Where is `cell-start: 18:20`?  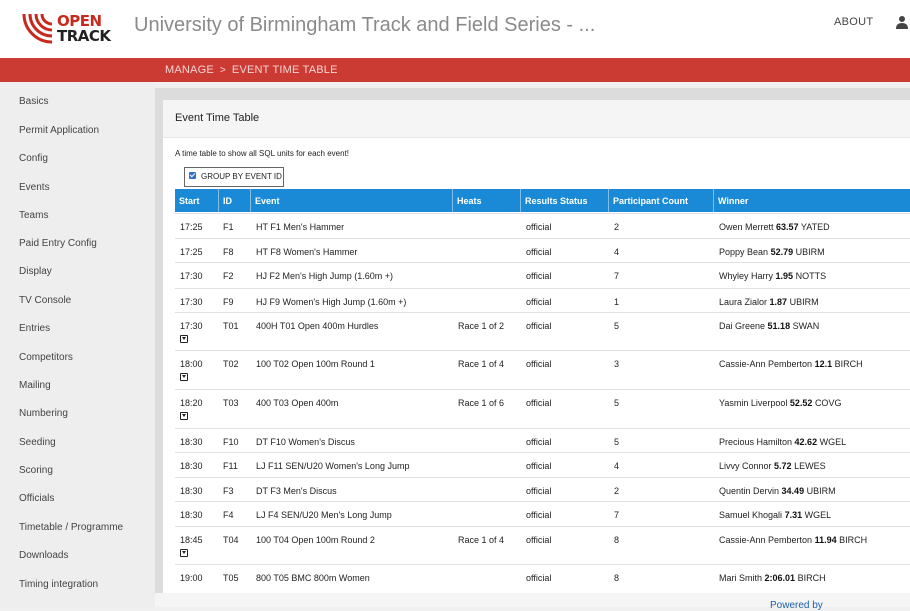 cell-start: 18:20 is located at coordinates (191, 403).